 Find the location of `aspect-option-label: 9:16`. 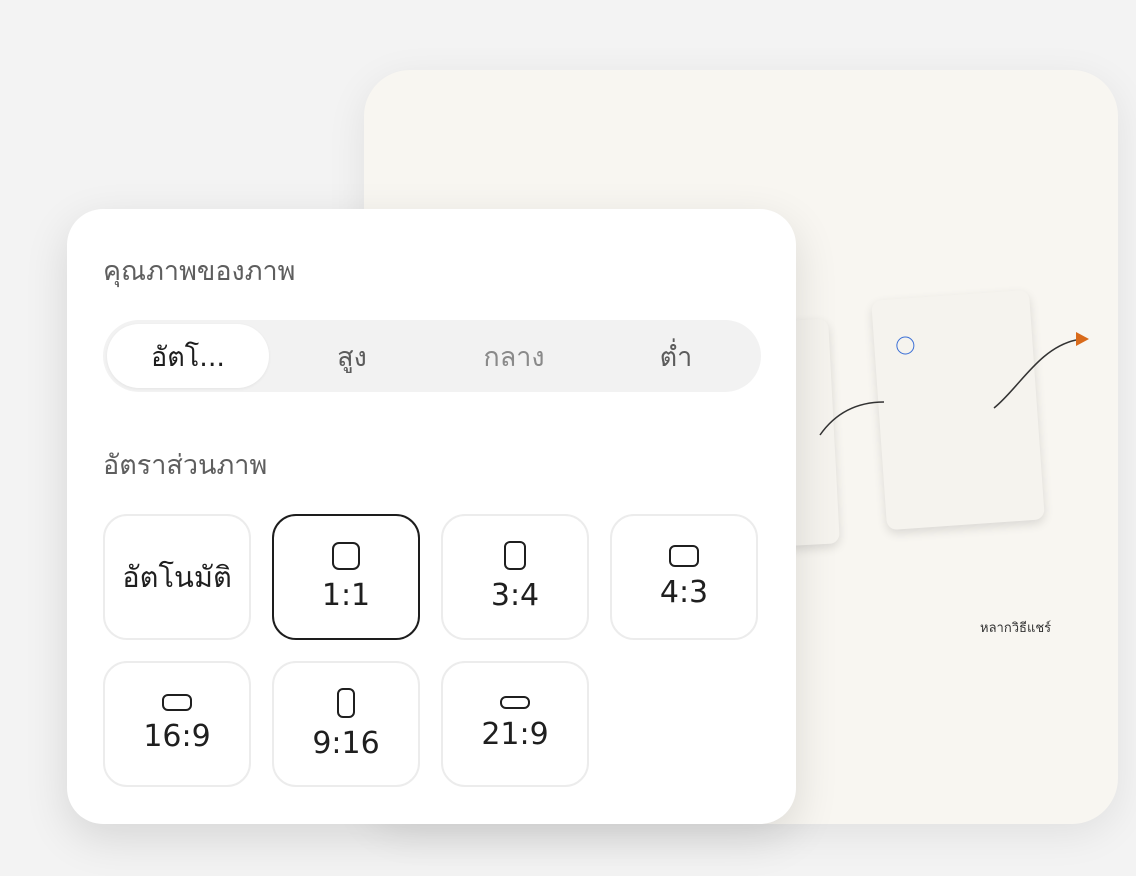

aspect-option-label: 9:16 is located at coordinates (346, 743).